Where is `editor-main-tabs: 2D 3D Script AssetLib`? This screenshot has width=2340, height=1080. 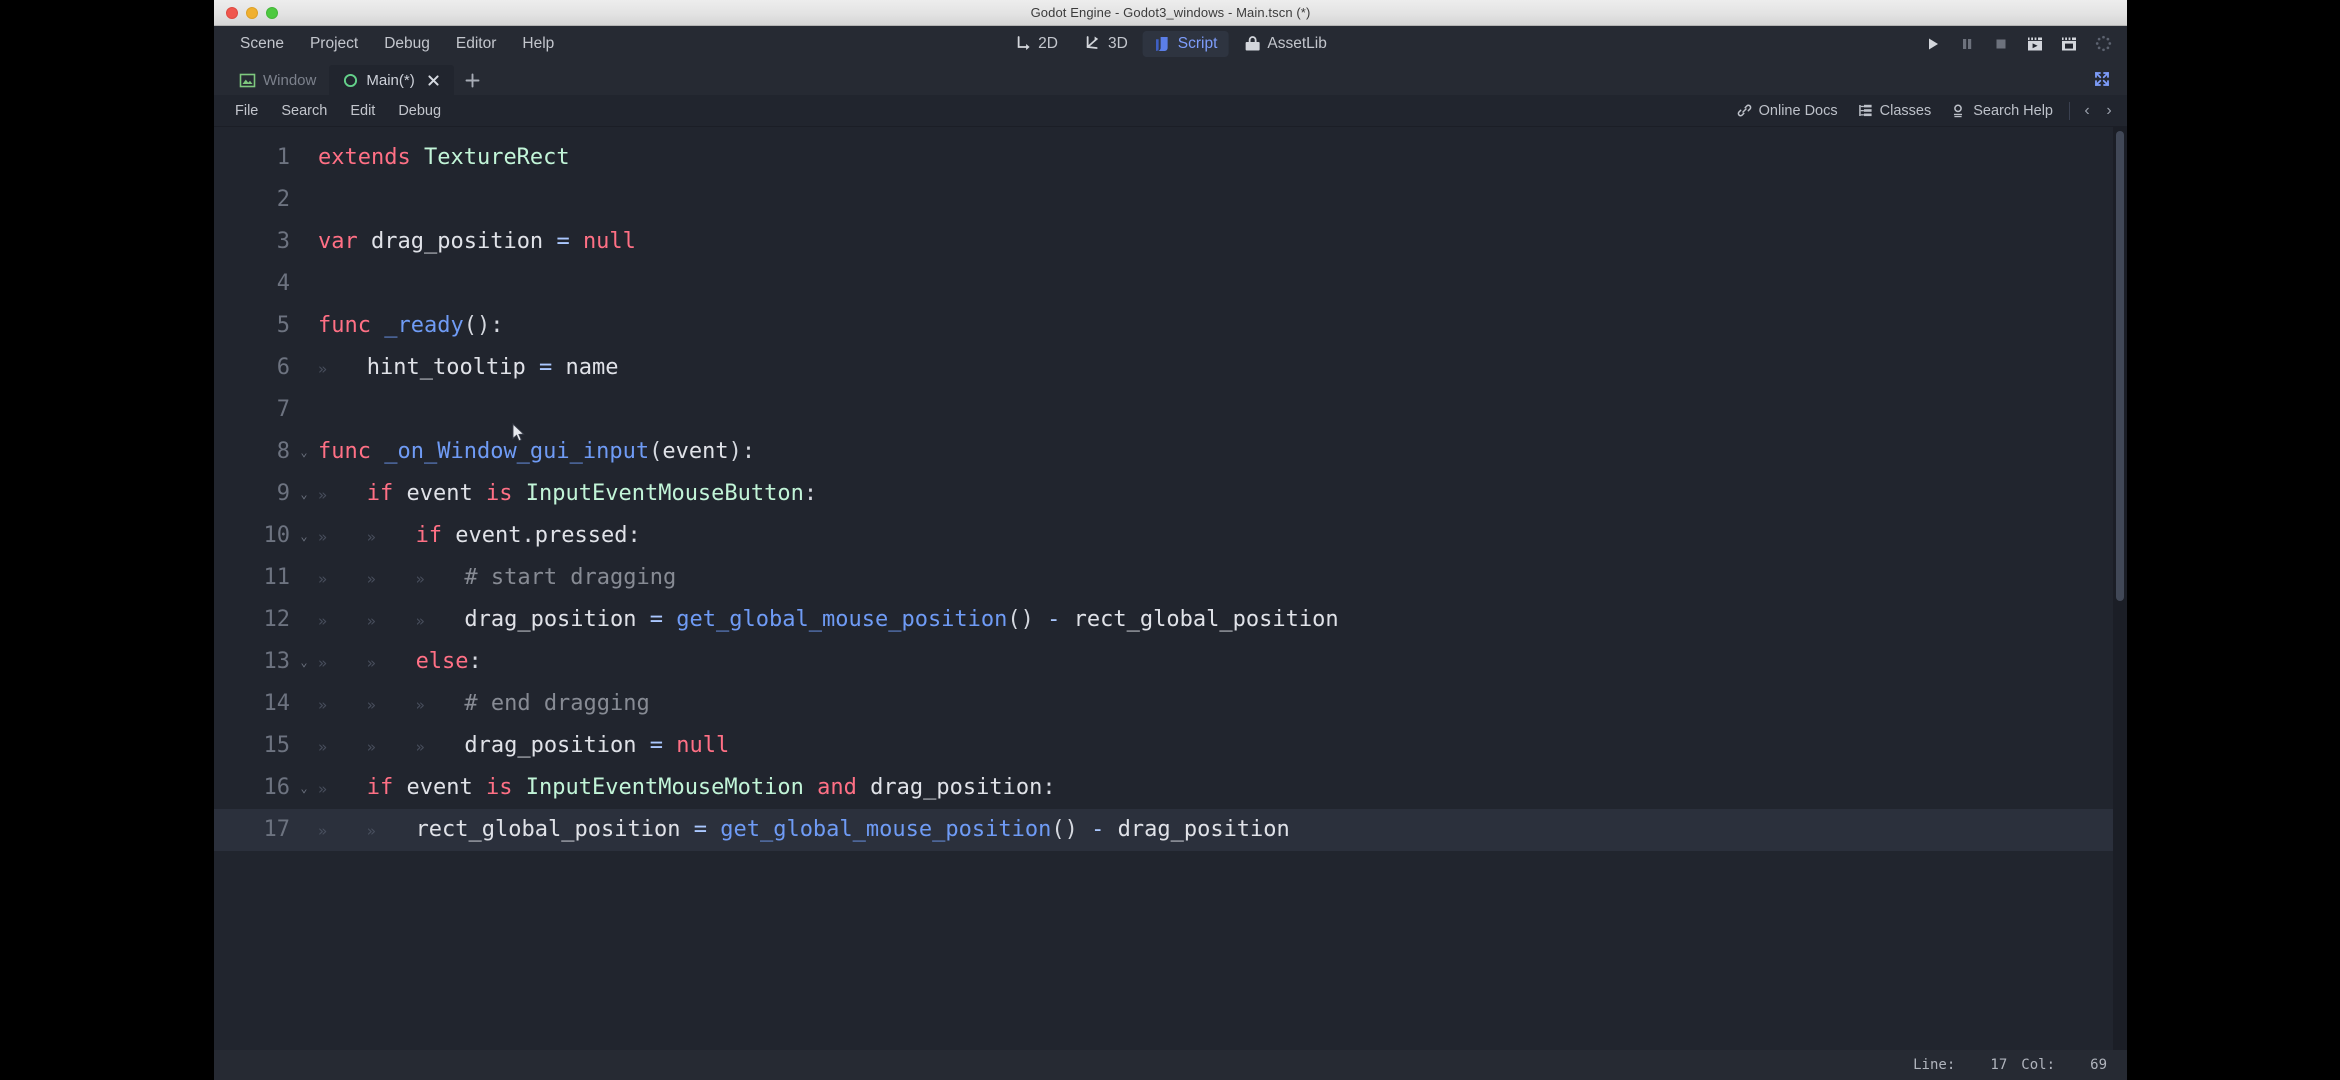
editor-main-tabs: 2D 3D Script AssetLib is located at coordinates (1170, 43).